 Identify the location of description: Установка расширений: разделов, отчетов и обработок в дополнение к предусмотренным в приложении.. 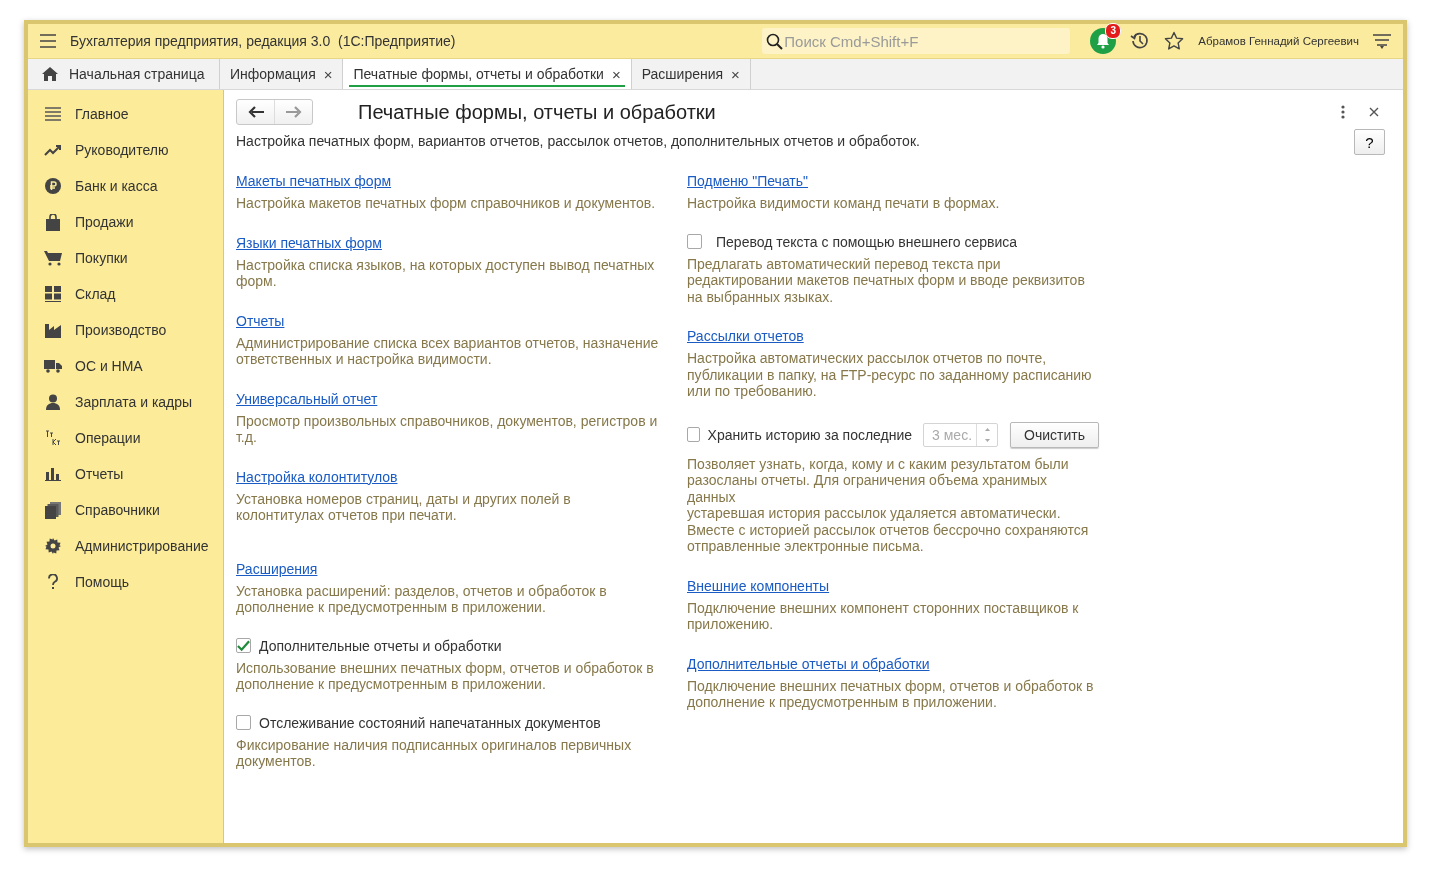
(422, 599).